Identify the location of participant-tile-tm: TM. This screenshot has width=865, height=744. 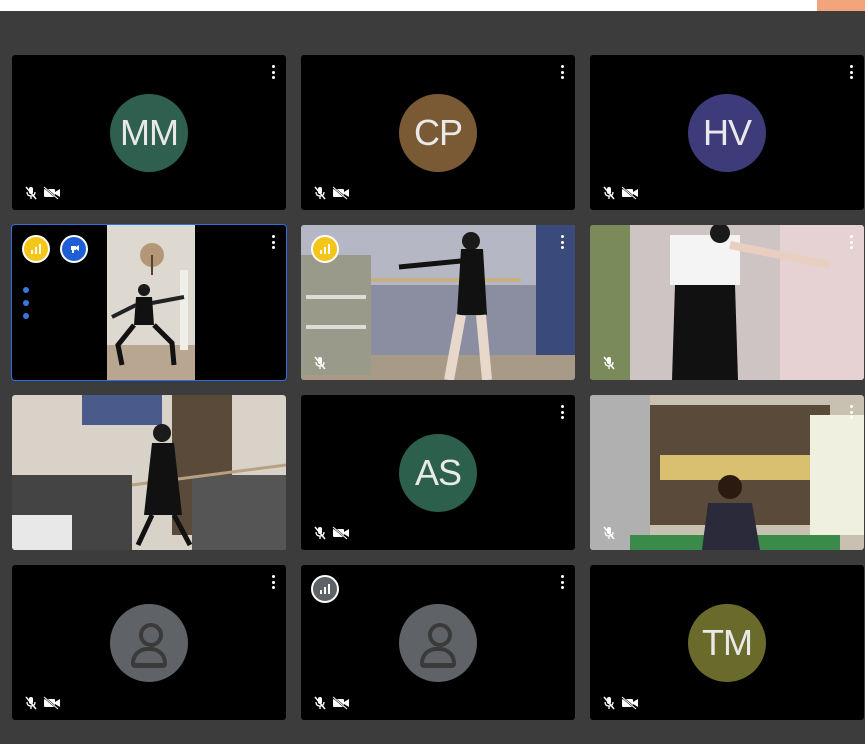
(727, 642).